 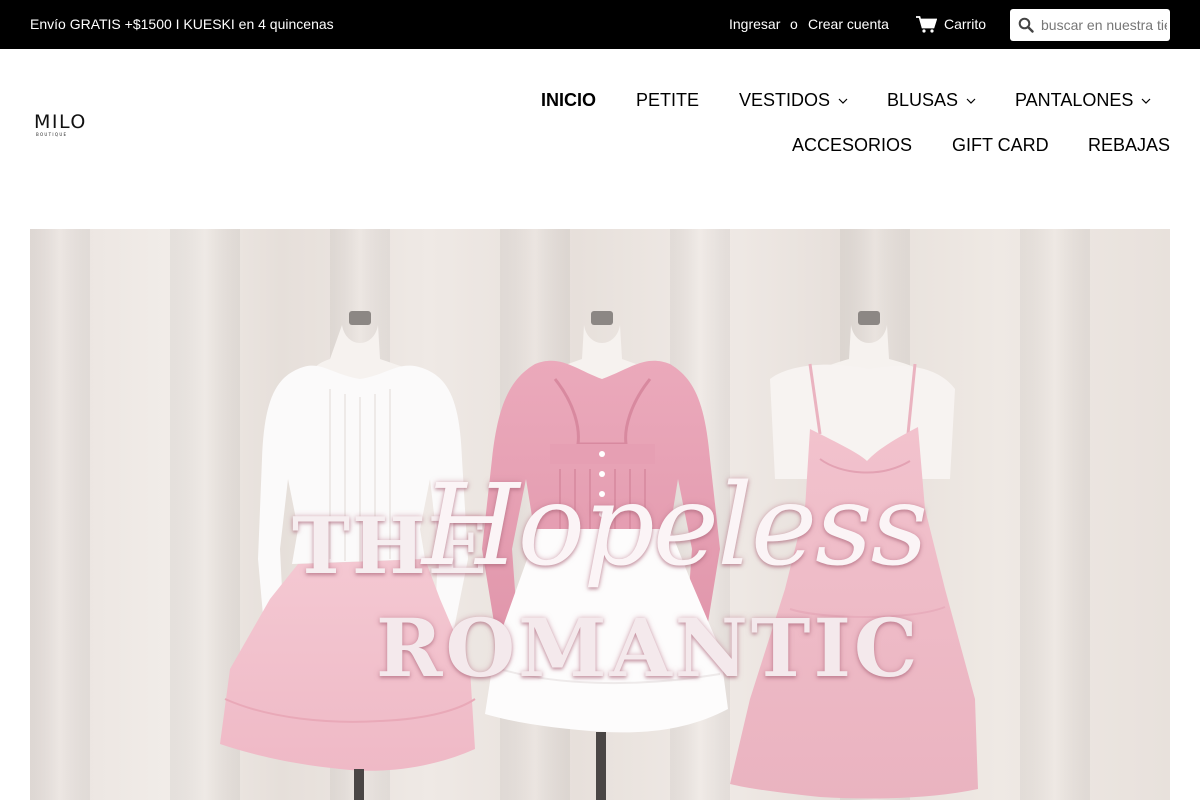 I want to click on nav-label: GIFT CARD, so click(x=1000, y=145).